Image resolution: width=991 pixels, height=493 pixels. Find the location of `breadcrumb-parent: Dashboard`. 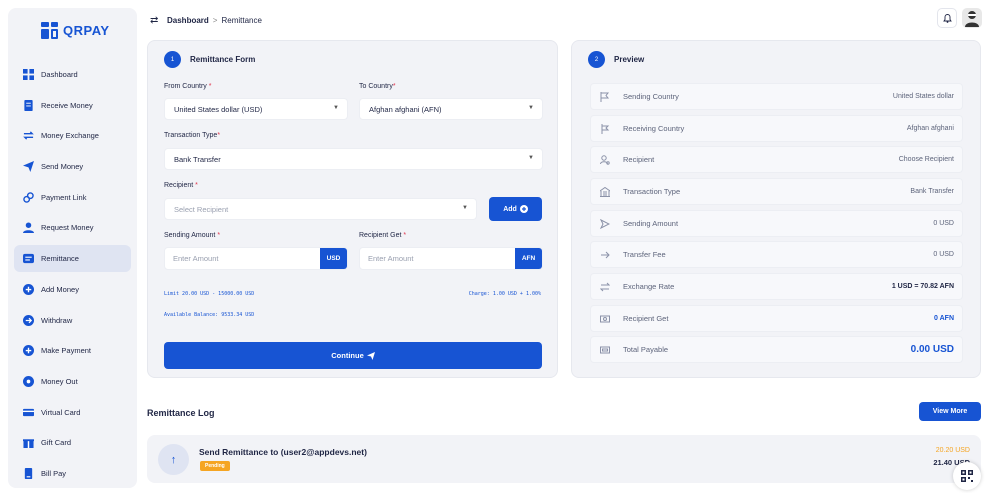

breadcrumb-parent: Dashboard is located at coordinates (188, 20).